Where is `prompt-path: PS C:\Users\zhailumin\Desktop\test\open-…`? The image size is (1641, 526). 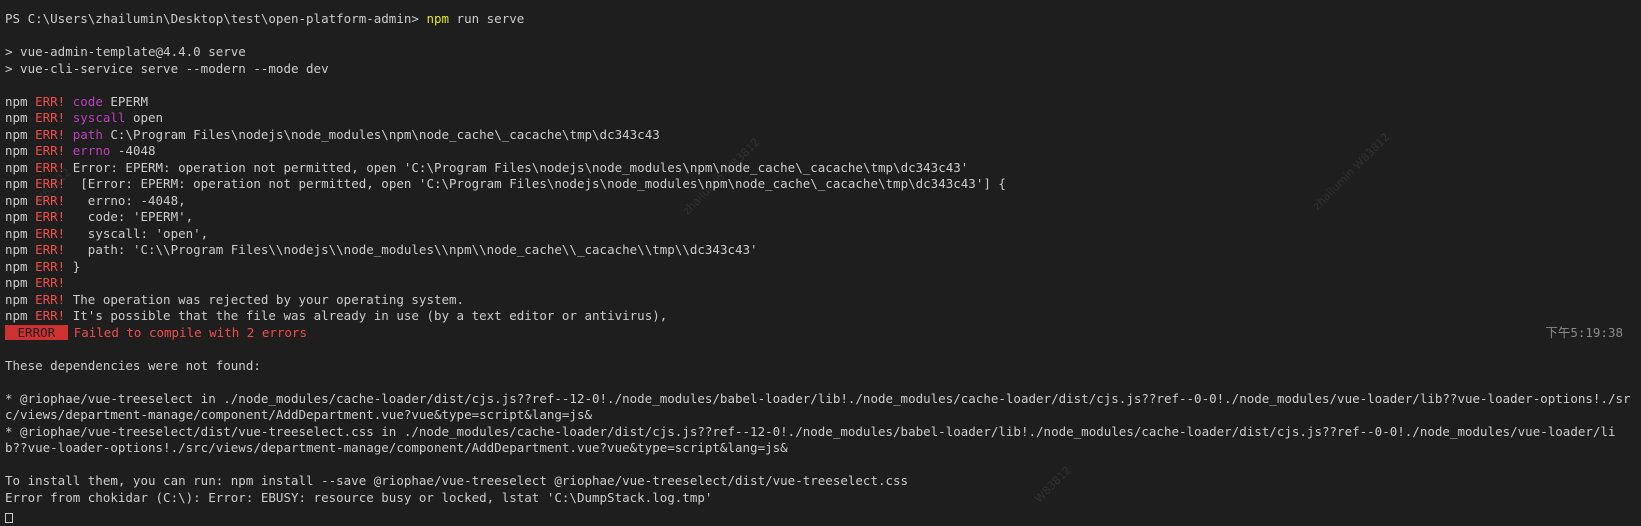
prompt-path: PS C:\Users\zhailumin\Desktop\test\open-… is located at coordinates (216, 18).